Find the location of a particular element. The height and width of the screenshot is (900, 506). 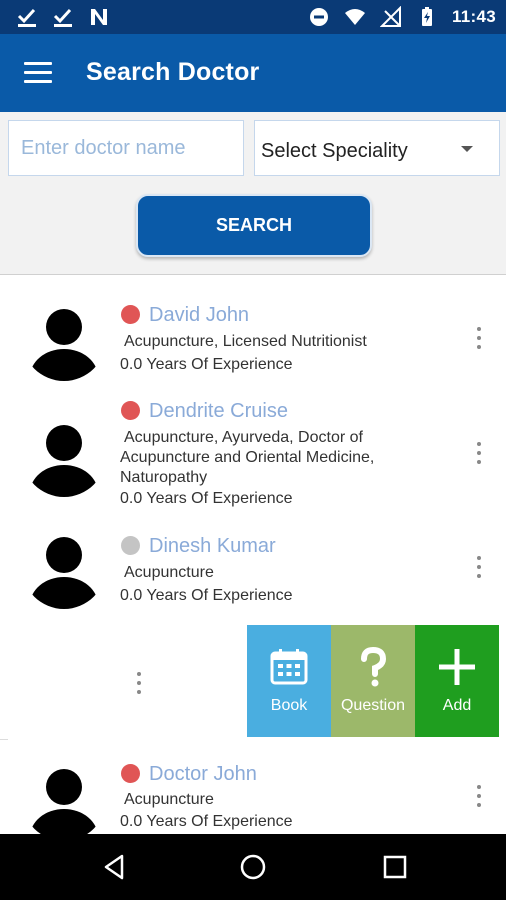

battery-charging-icon is located at coordinates (426, 16).